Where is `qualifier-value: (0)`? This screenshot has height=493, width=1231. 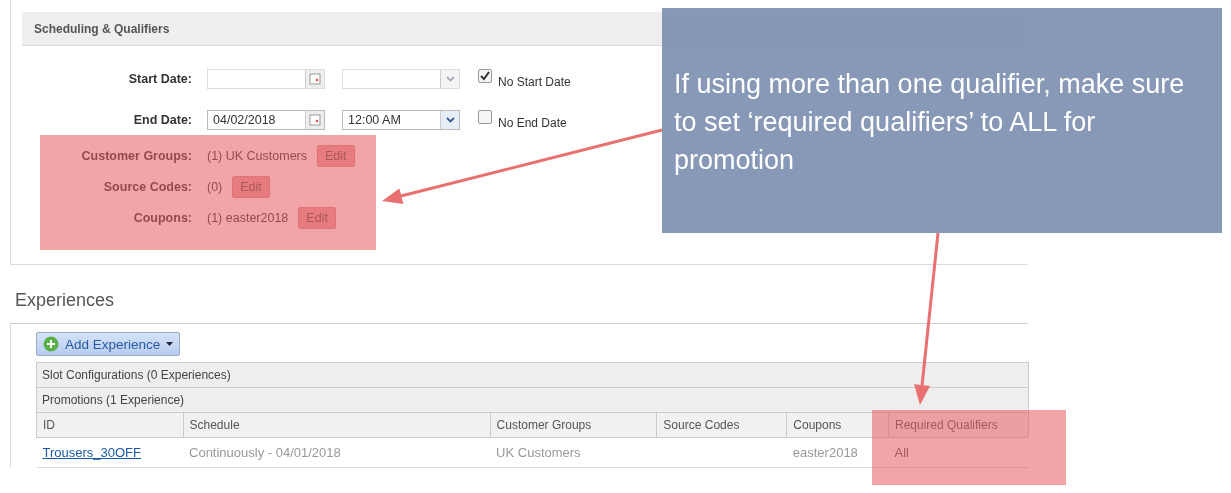
qualifier-value: (0) is located at coordinates (215, 186).